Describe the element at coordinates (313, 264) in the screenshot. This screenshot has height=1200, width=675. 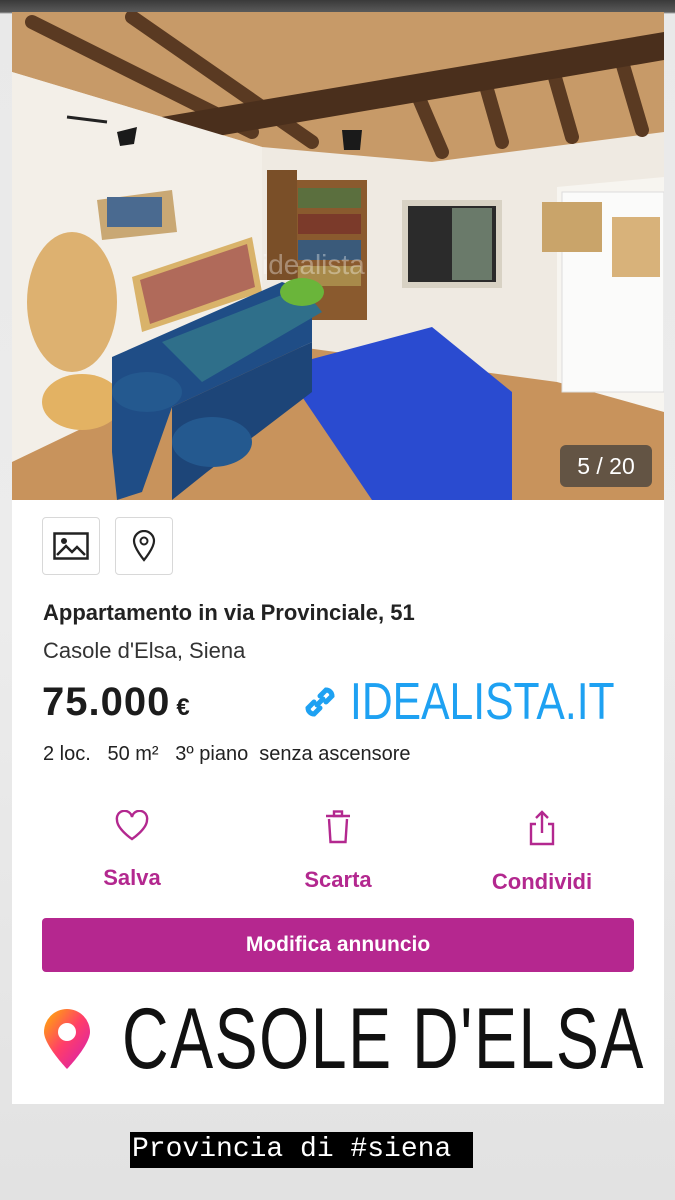
I see `photo-watermark: idealista` at that location.